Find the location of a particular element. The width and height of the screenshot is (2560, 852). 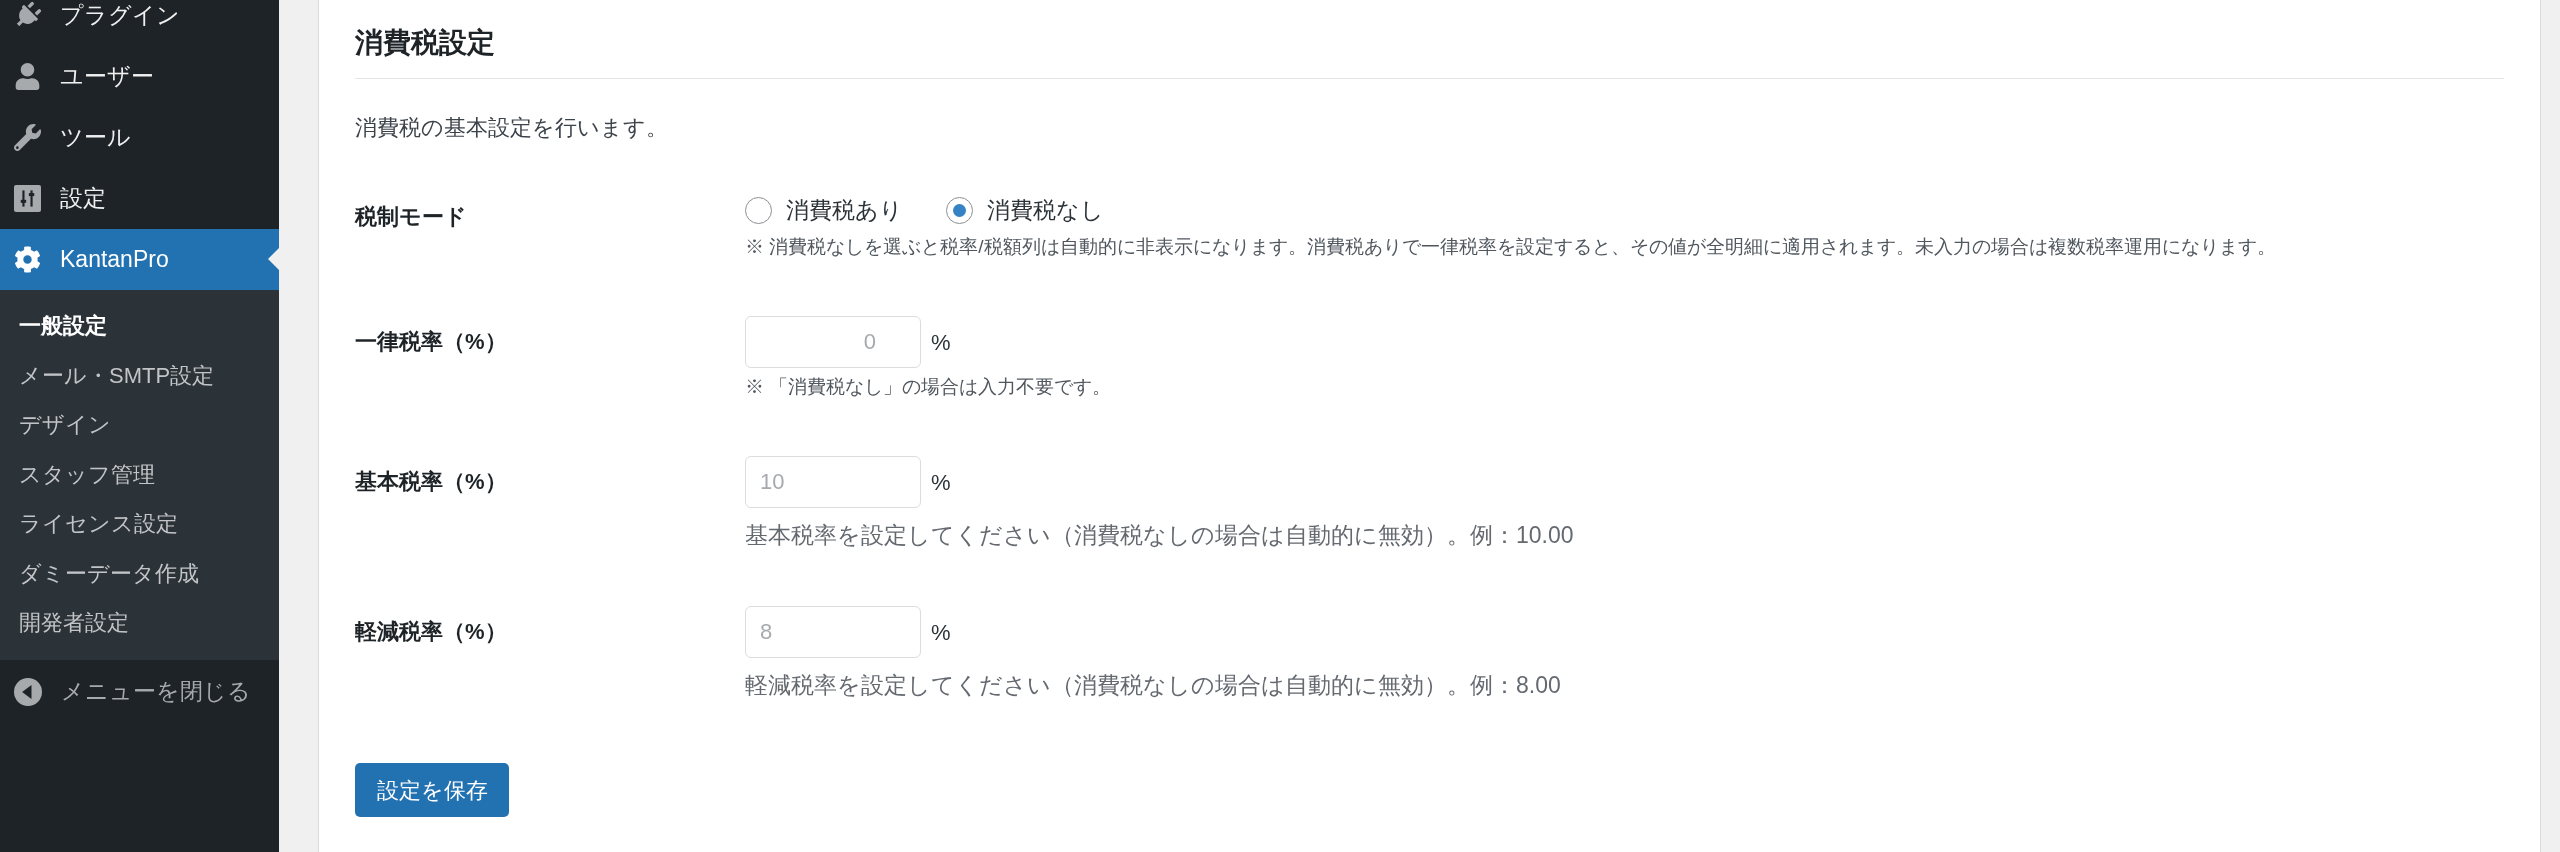

sidebar-menu-item: 設定 is located at coordinates (139, 198).